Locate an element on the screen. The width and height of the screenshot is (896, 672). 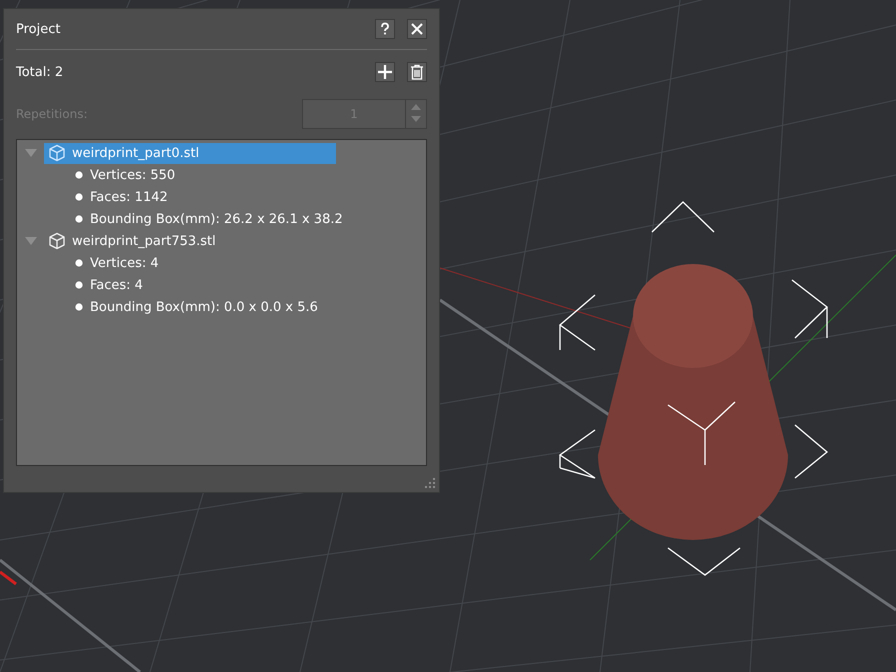
close-icon is located at coordinates (417, 29).